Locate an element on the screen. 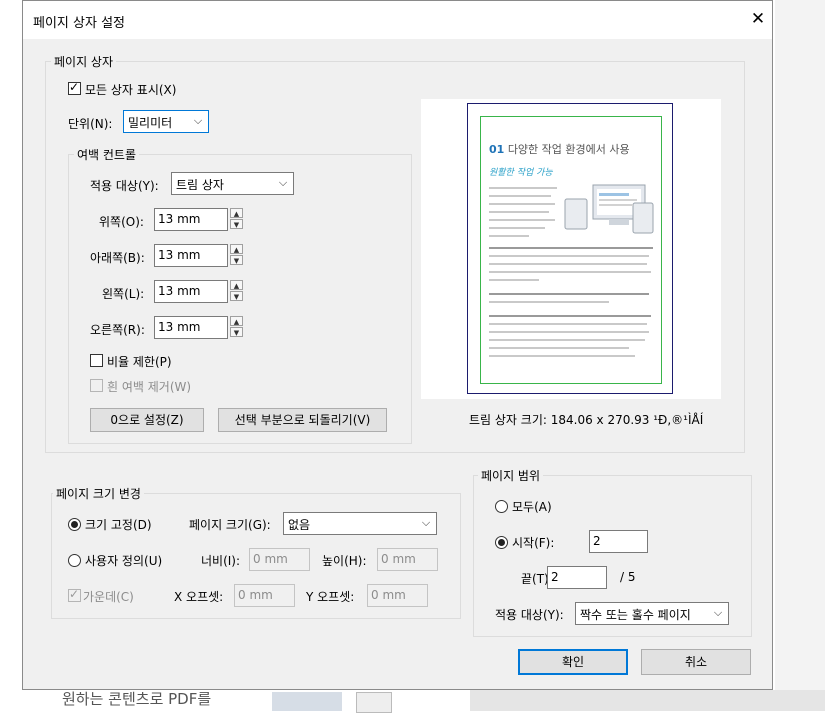  x-offset-field: 0 mm is located at coordinates (264, 595).